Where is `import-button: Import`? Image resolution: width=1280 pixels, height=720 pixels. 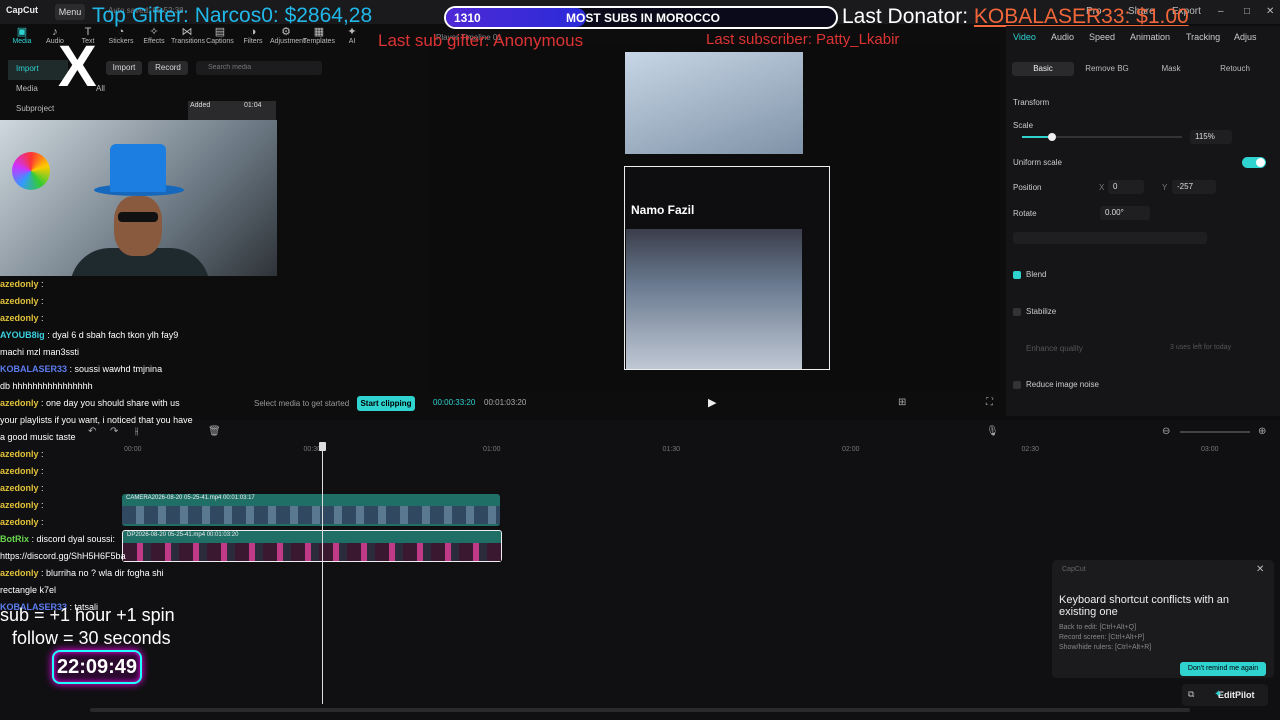
import-button: Import is located at coordinates (124, 68).